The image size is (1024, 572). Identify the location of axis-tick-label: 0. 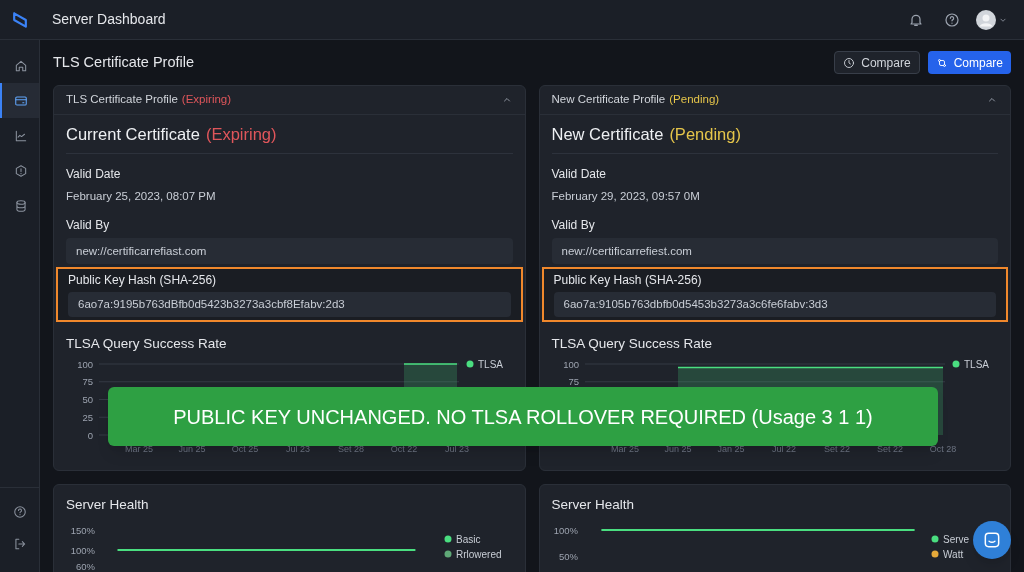
(90, 434).